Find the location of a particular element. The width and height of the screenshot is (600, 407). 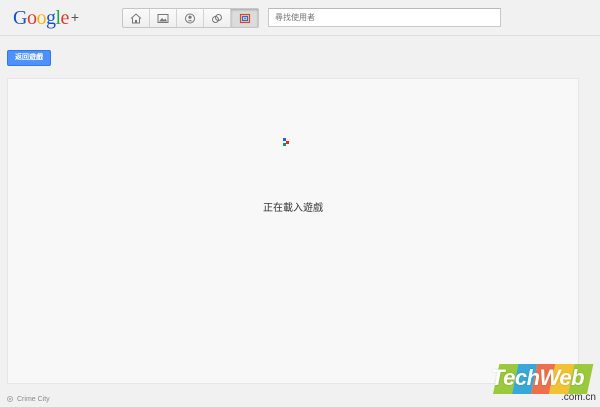

logo-plus: + is located at coordinates (74, 17).